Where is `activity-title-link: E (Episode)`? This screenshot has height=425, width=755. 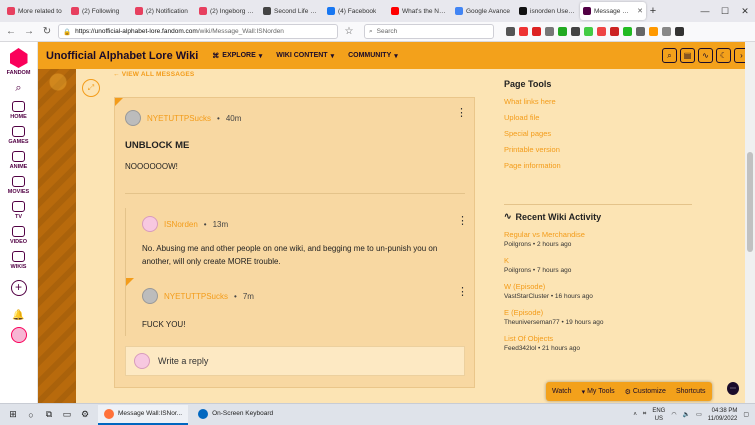 activity-title-link: E (Episode) is located at coordinates (599, 312).